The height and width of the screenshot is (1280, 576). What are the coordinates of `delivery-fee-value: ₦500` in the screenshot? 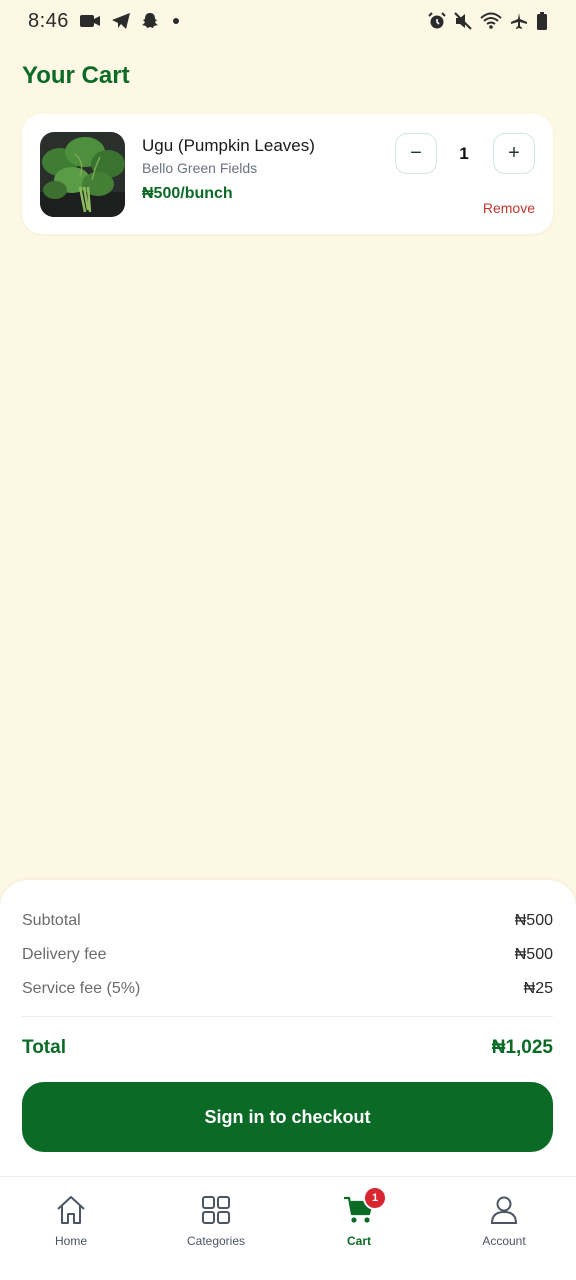 It's located at (533, 954).